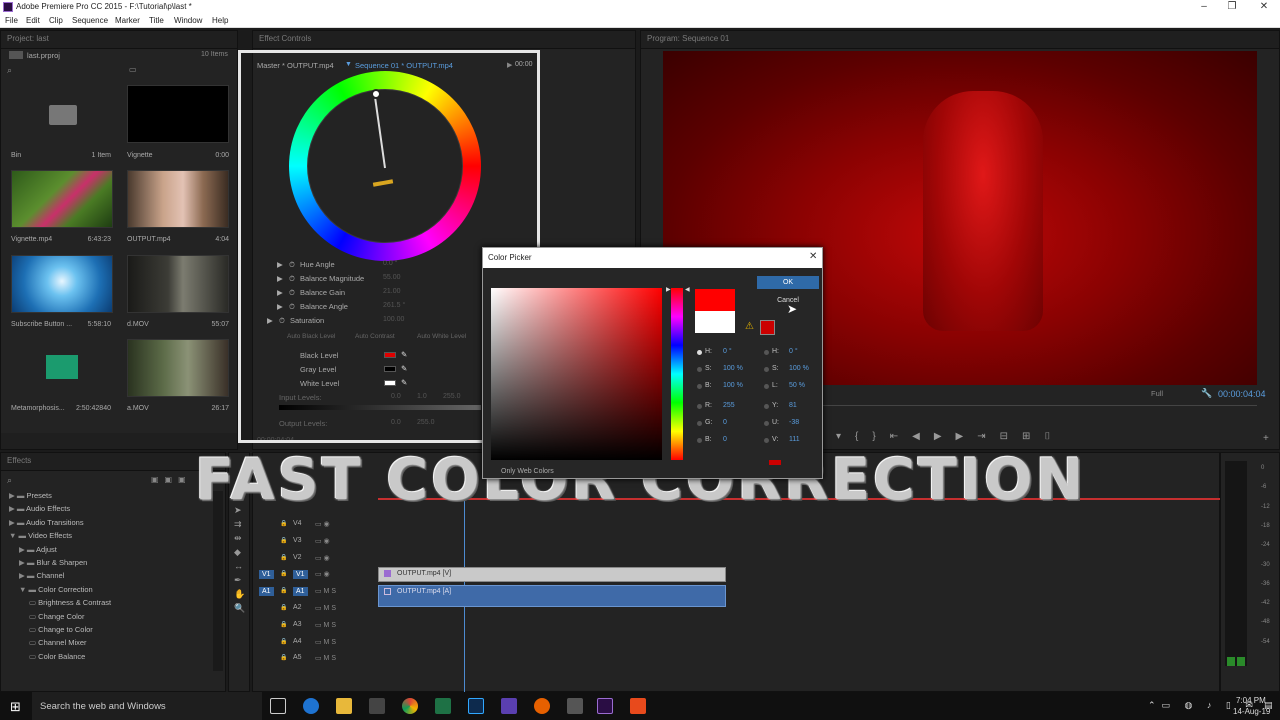 The width and height of the screenshot is (1280, 720). What do you see at coordinates (1033, 436) in the screenshot?
I see `extract-icon: ⊞` at bounding box center [1033, 436].